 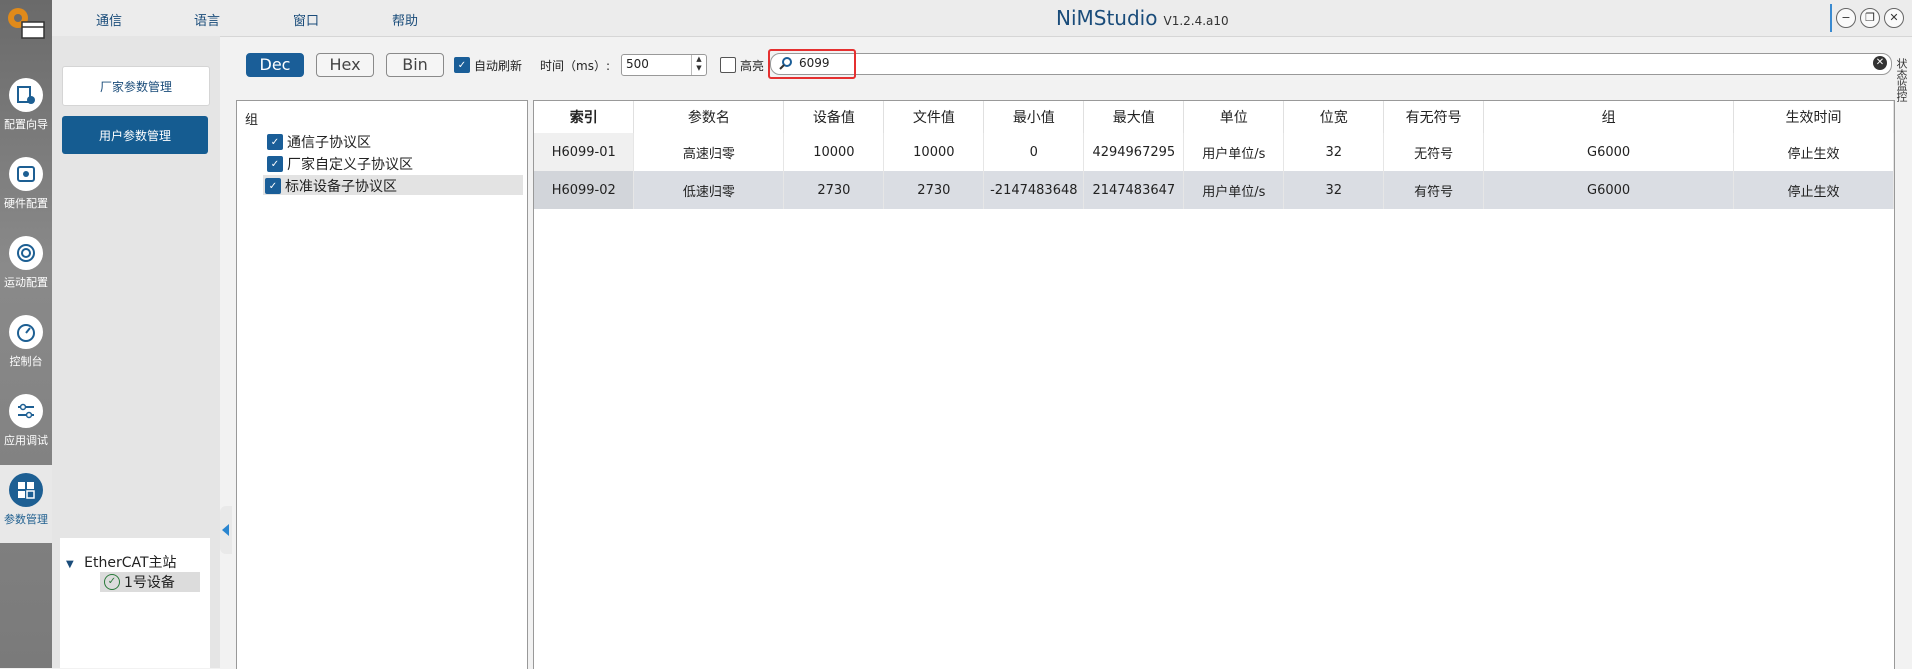 What do you see at coordinates (584, 152) in the screenshot?
I see `cell-index: H6099-01` at bounding box center [584, 152].